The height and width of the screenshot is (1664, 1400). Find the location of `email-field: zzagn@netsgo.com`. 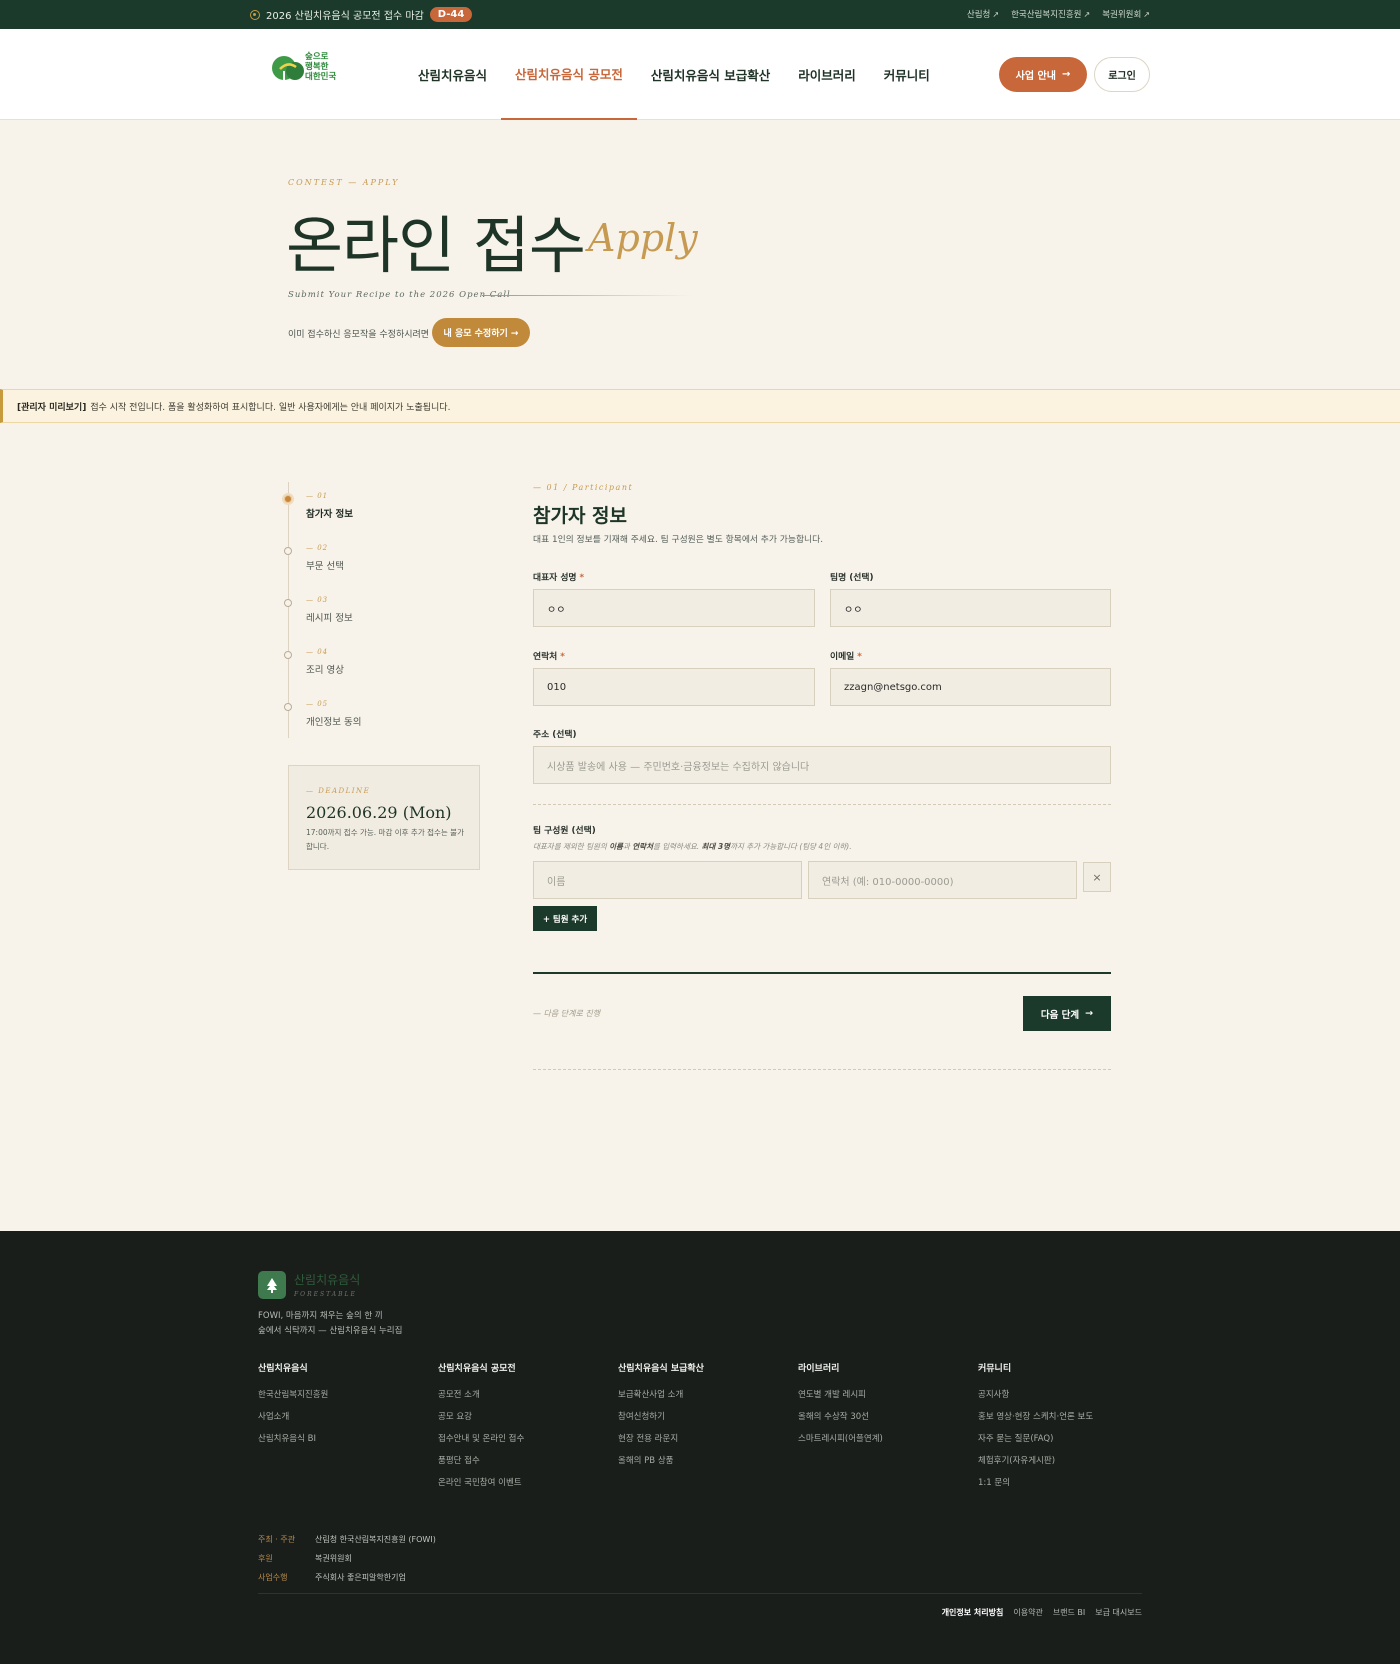

email-field: zzagn@netsgo.com is located at coordinates (970, 687).